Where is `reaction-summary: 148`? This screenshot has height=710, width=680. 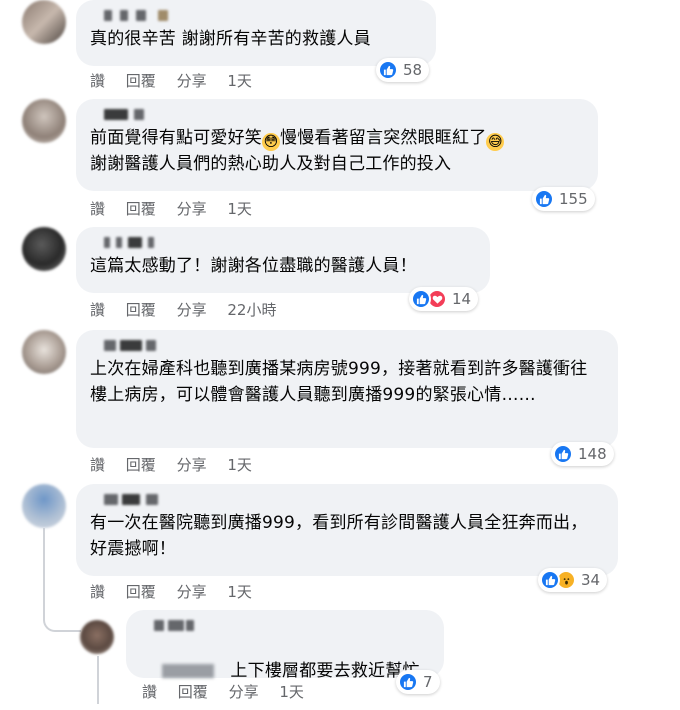
reaction-summary: 148 is located at coordinates (582, 454).